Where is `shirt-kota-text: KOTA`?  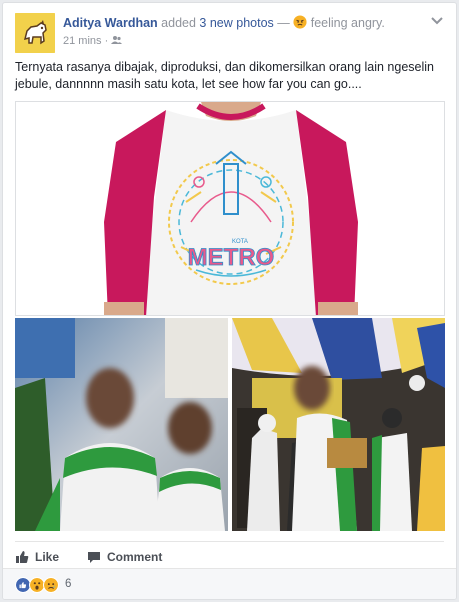
shirt-kota-text: KOTA is located at coordinates (240, 242).